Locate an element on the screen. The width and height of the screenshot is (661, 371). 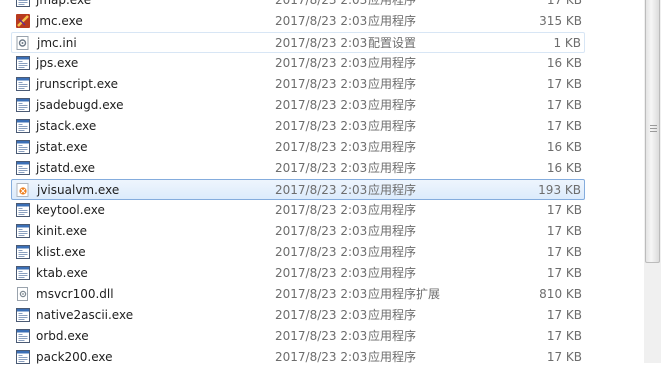
file-row: jsadebugd.exe 2017/8/23 2:03 应用程序 17 KB is located at coordinates (330, 105).